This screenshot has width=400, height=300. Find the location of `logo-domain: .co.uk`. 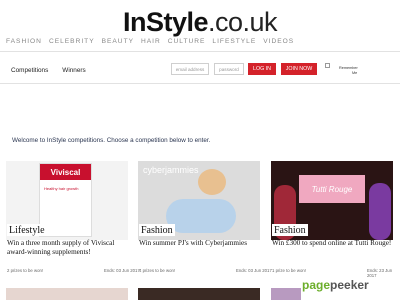

logo-domain: .co.uk is located at coordinates (242, 22).